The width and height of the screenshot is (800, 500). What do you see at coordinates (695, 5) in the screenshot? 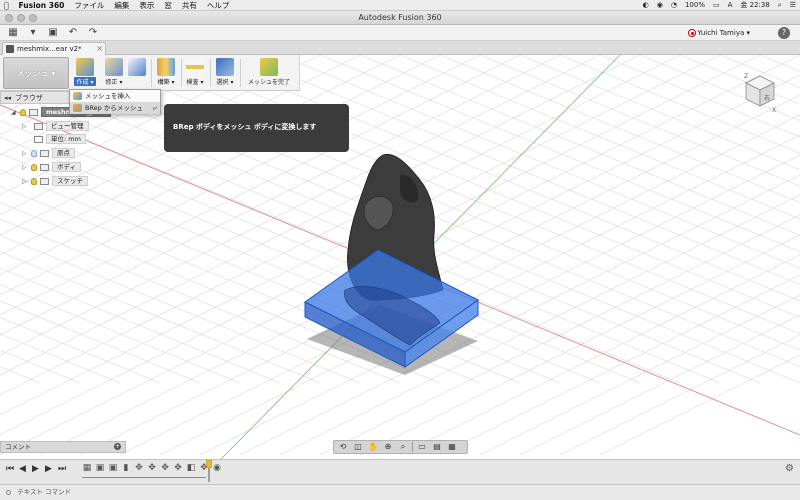
I see `battery-percent: 100%` at bounding box center [695, 5].